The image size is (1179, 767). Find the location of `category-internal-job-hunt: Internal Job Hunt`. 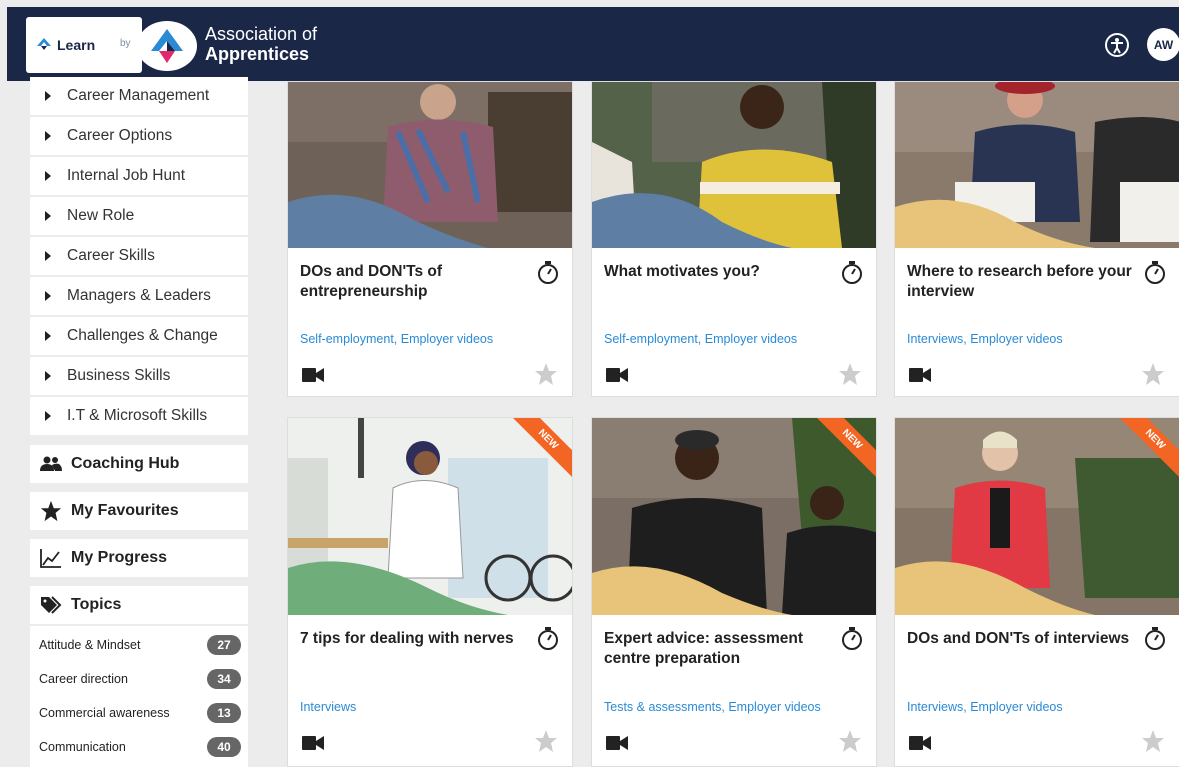

category-internal-job-hunt: Internal Job Hunt is located at coordinates (139, 176).